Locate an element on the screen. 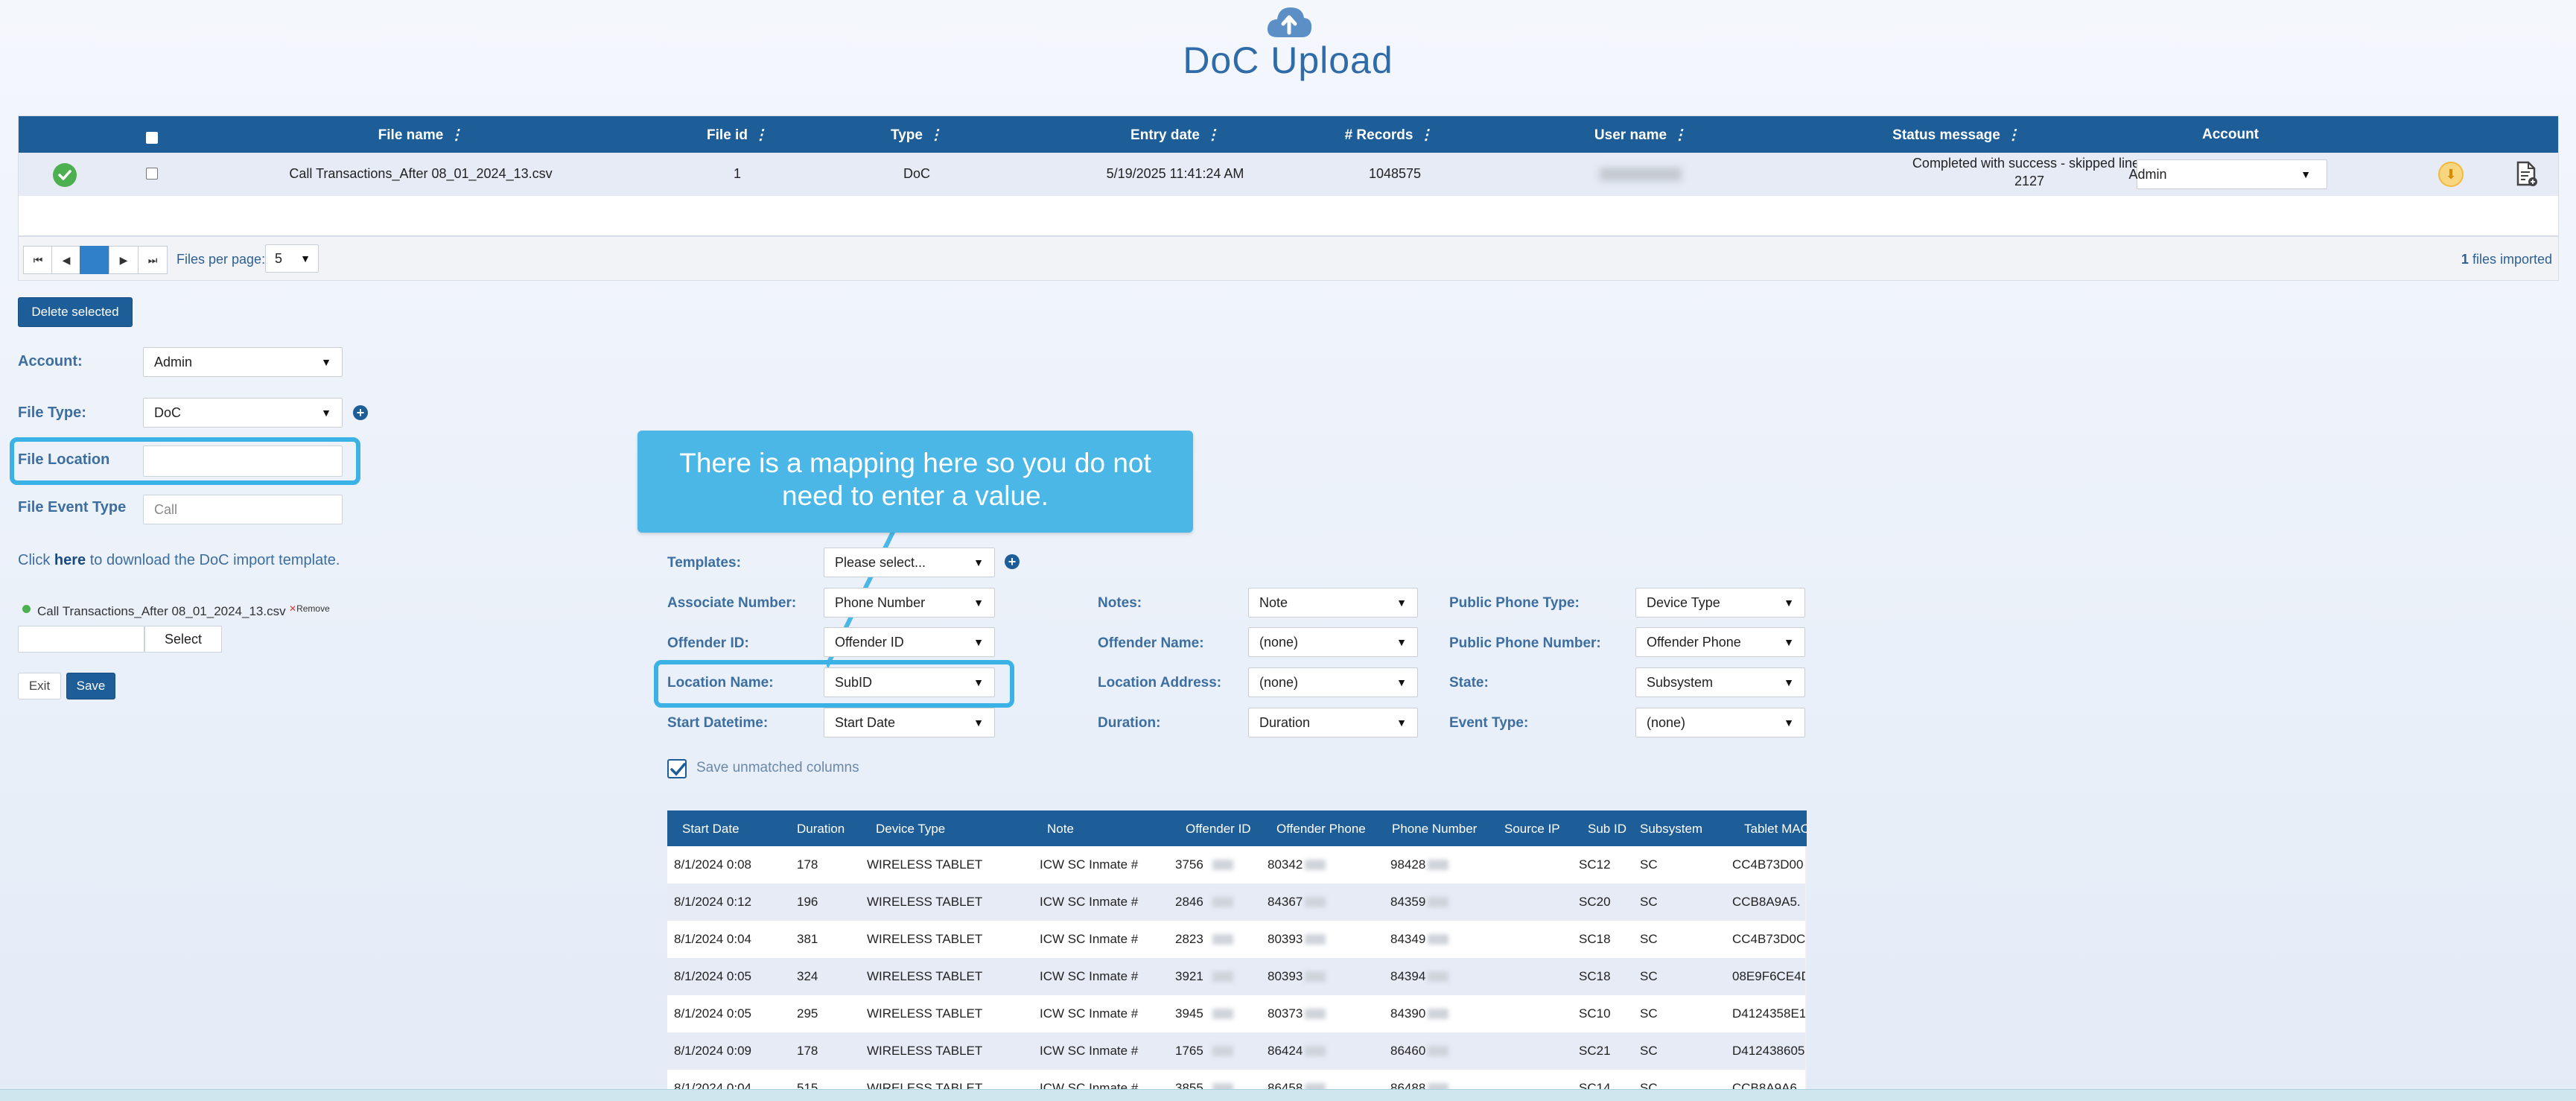 The width and height of the screenshot is (2576, 1101). add-file-type-icon: + is located at coordinates (360, 413).